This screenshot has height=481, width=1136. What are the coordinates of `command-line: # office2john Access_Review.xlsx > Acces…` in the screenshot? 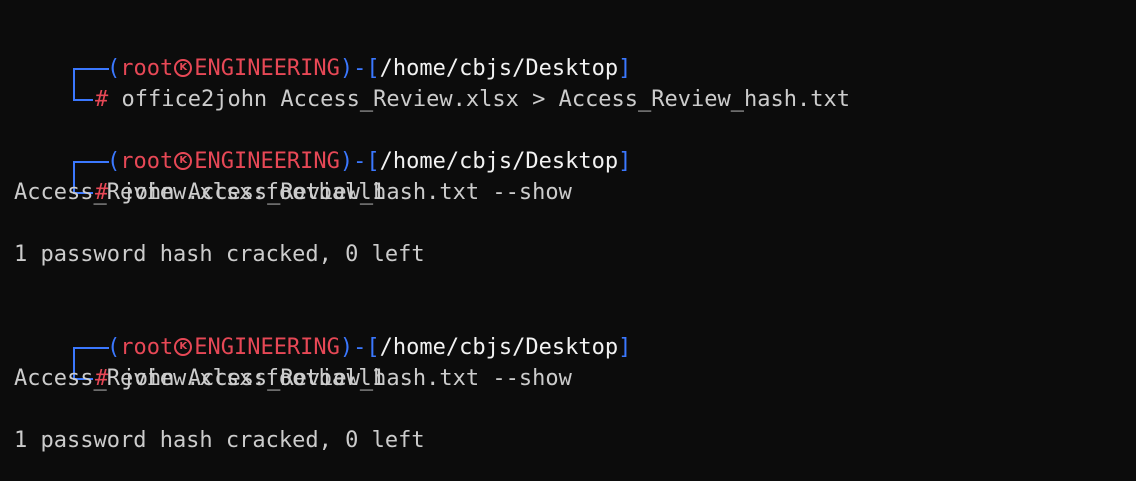 It's located at (432, 82).